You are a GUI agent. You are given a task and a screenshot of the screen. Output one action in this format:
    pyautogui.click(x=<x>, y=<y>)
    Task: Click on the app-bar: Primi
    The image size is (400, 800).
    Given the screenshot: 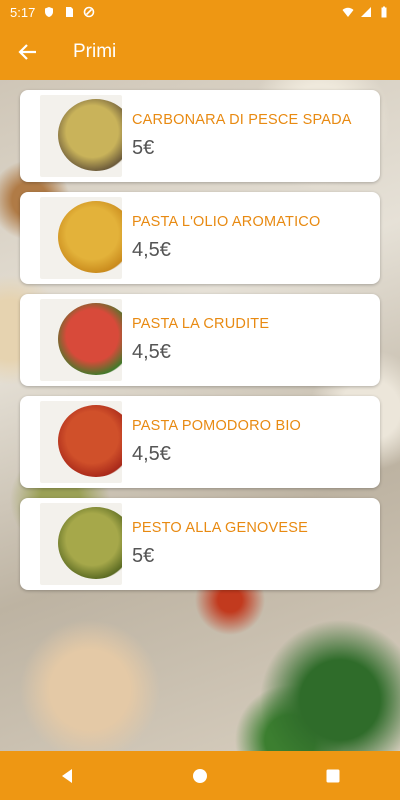 What is the action you would take?
    pyautogui.click(x=200, y=52)
    